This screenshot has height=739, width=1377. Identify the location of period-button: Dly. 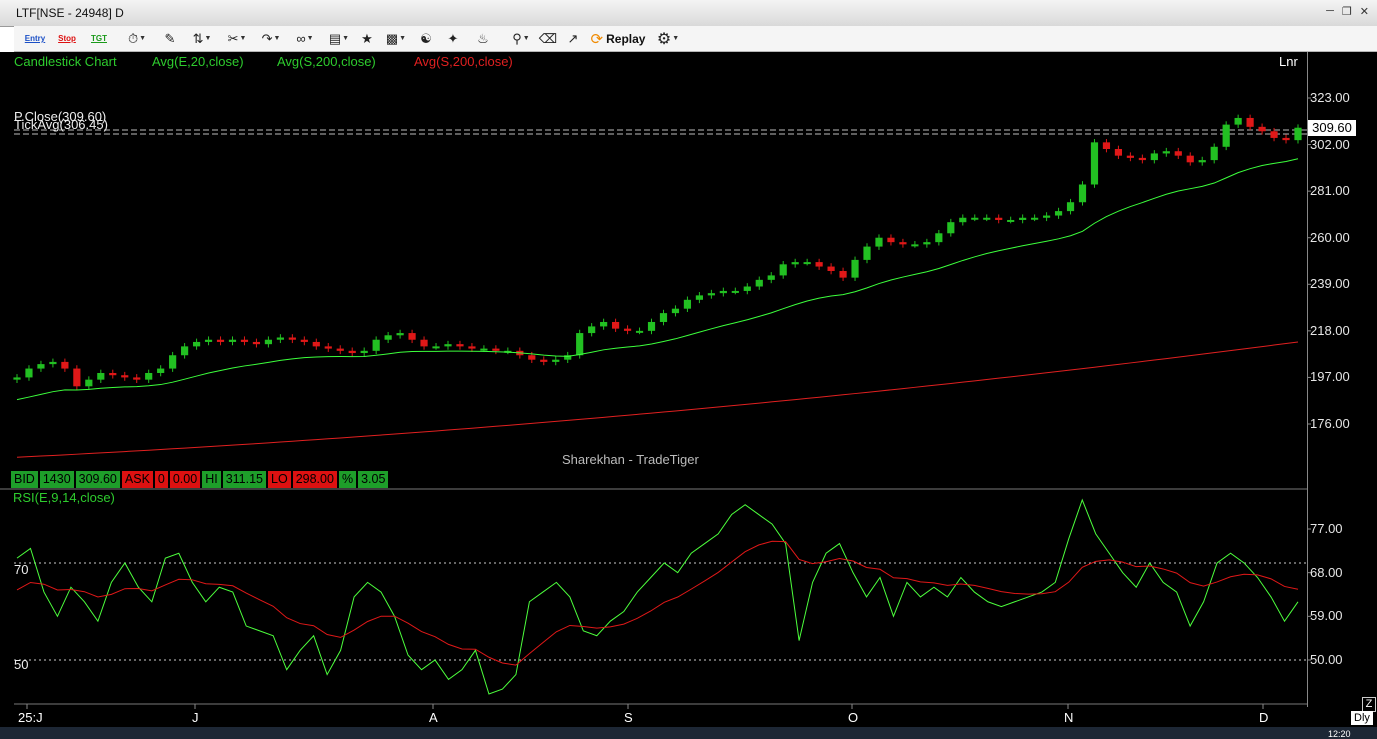
(1362, 718).